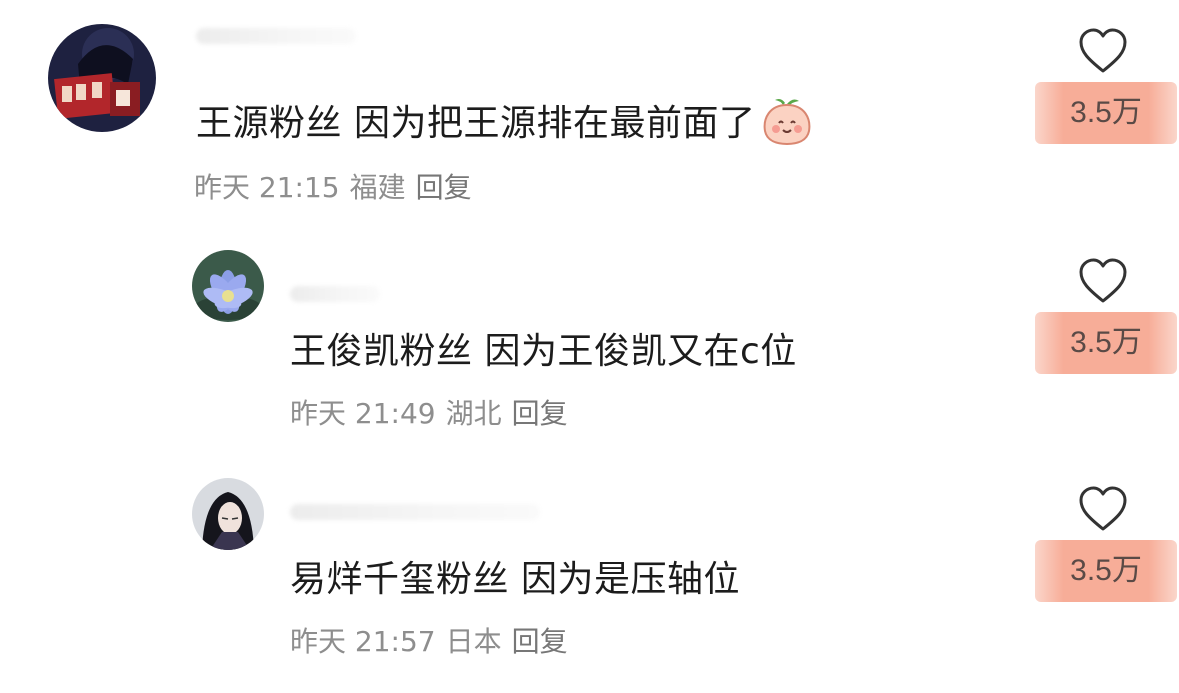  What do you see at coordinates (473, 413) in the screenshot?
I see `comment-location: 湖北` at bounding box center [473, 413].